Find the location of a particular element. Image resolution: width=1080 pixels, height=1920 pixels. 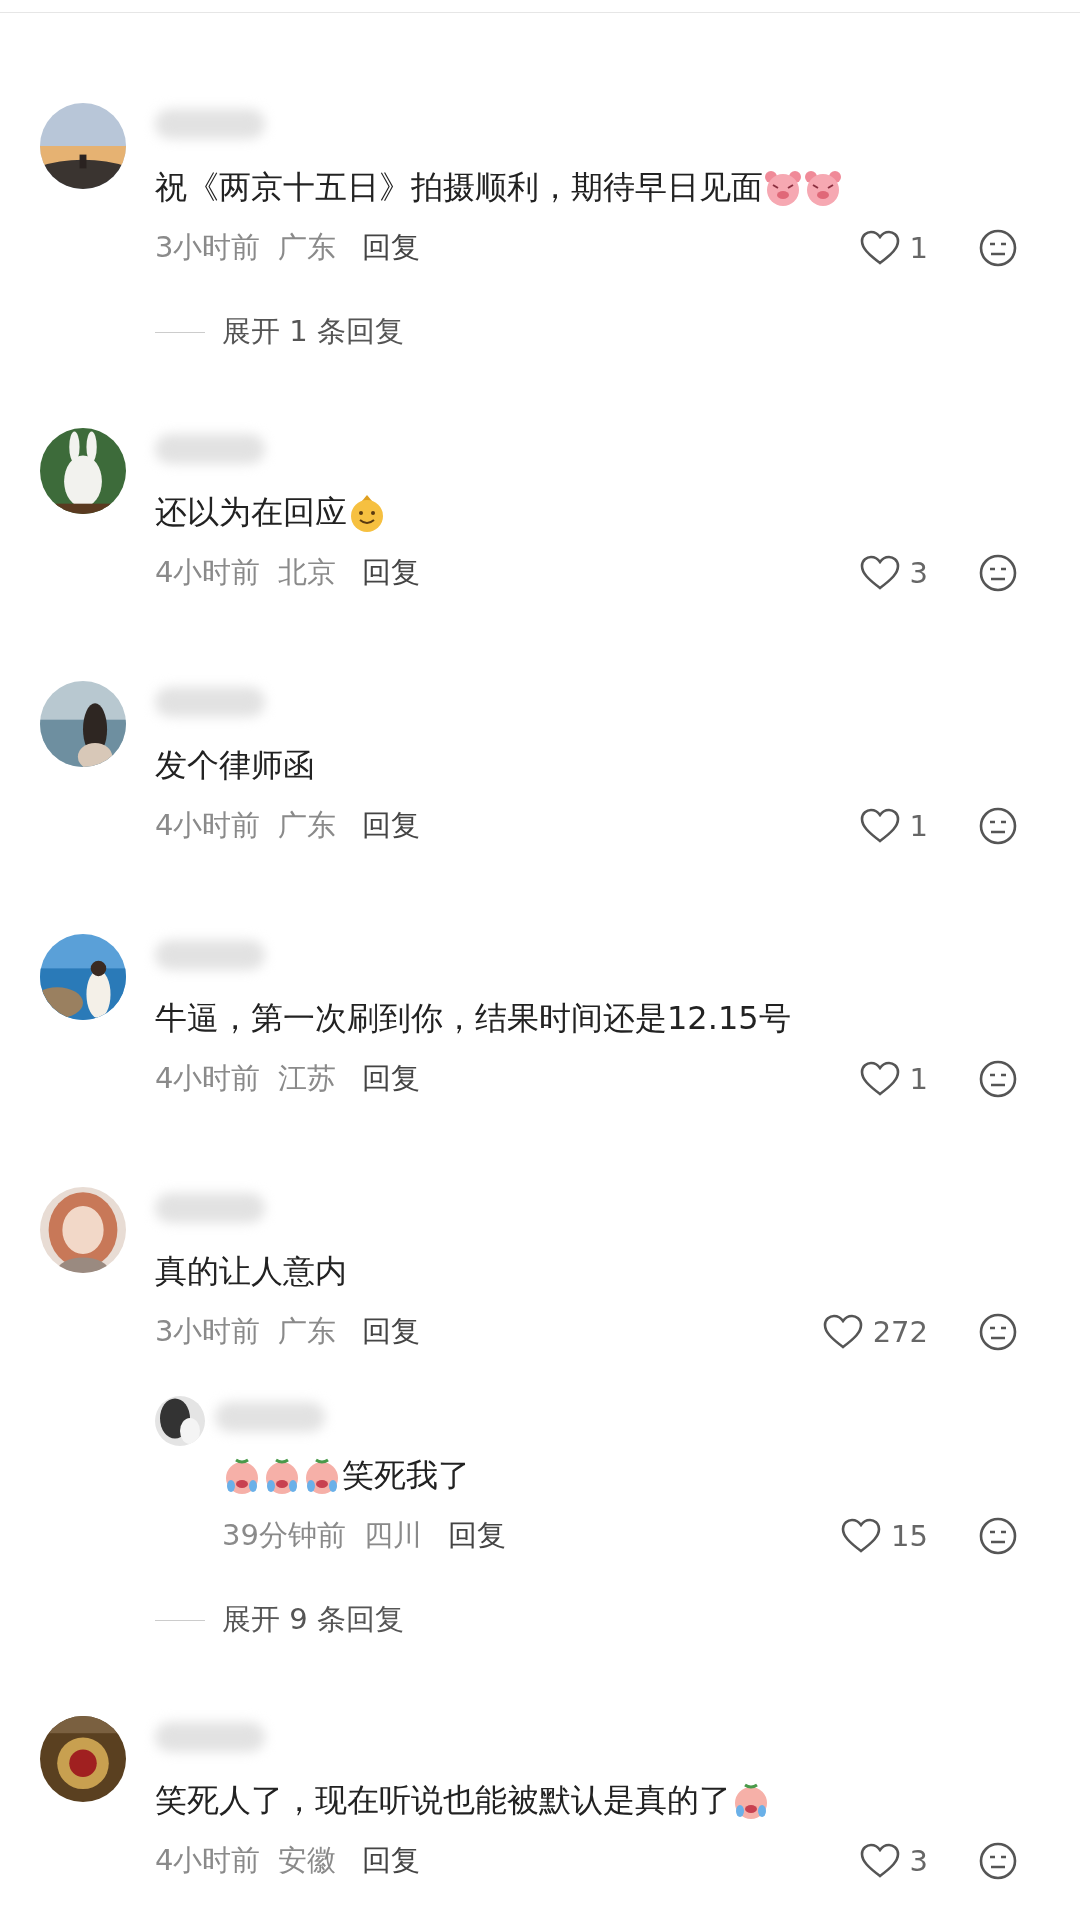

like-count: 15 is located at coordinates (909, 1536).